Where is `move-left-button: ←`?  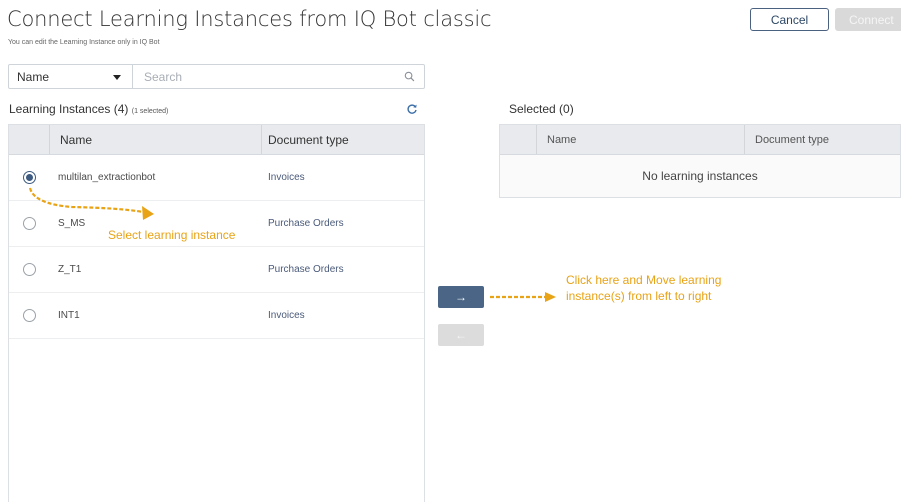 move-left-button: ← is located at coordinates (461, 335).